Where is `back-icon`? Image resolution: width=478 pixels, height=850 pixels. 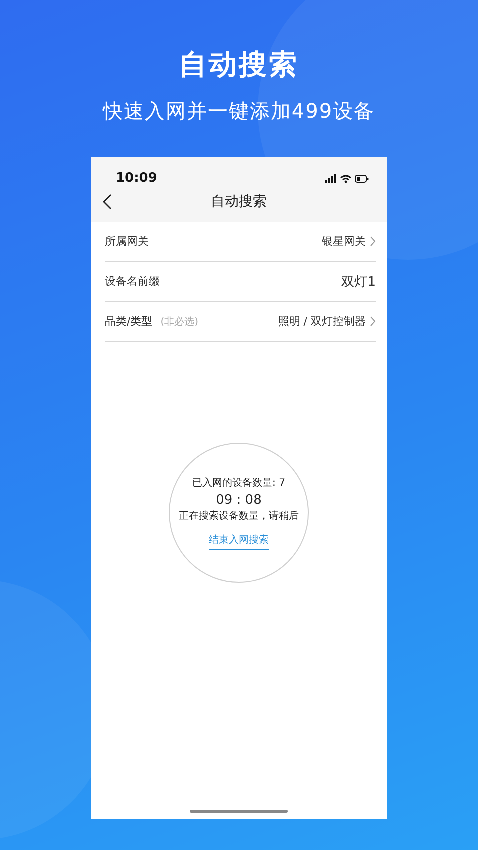 back-icon is located at coordinates (107, 202).